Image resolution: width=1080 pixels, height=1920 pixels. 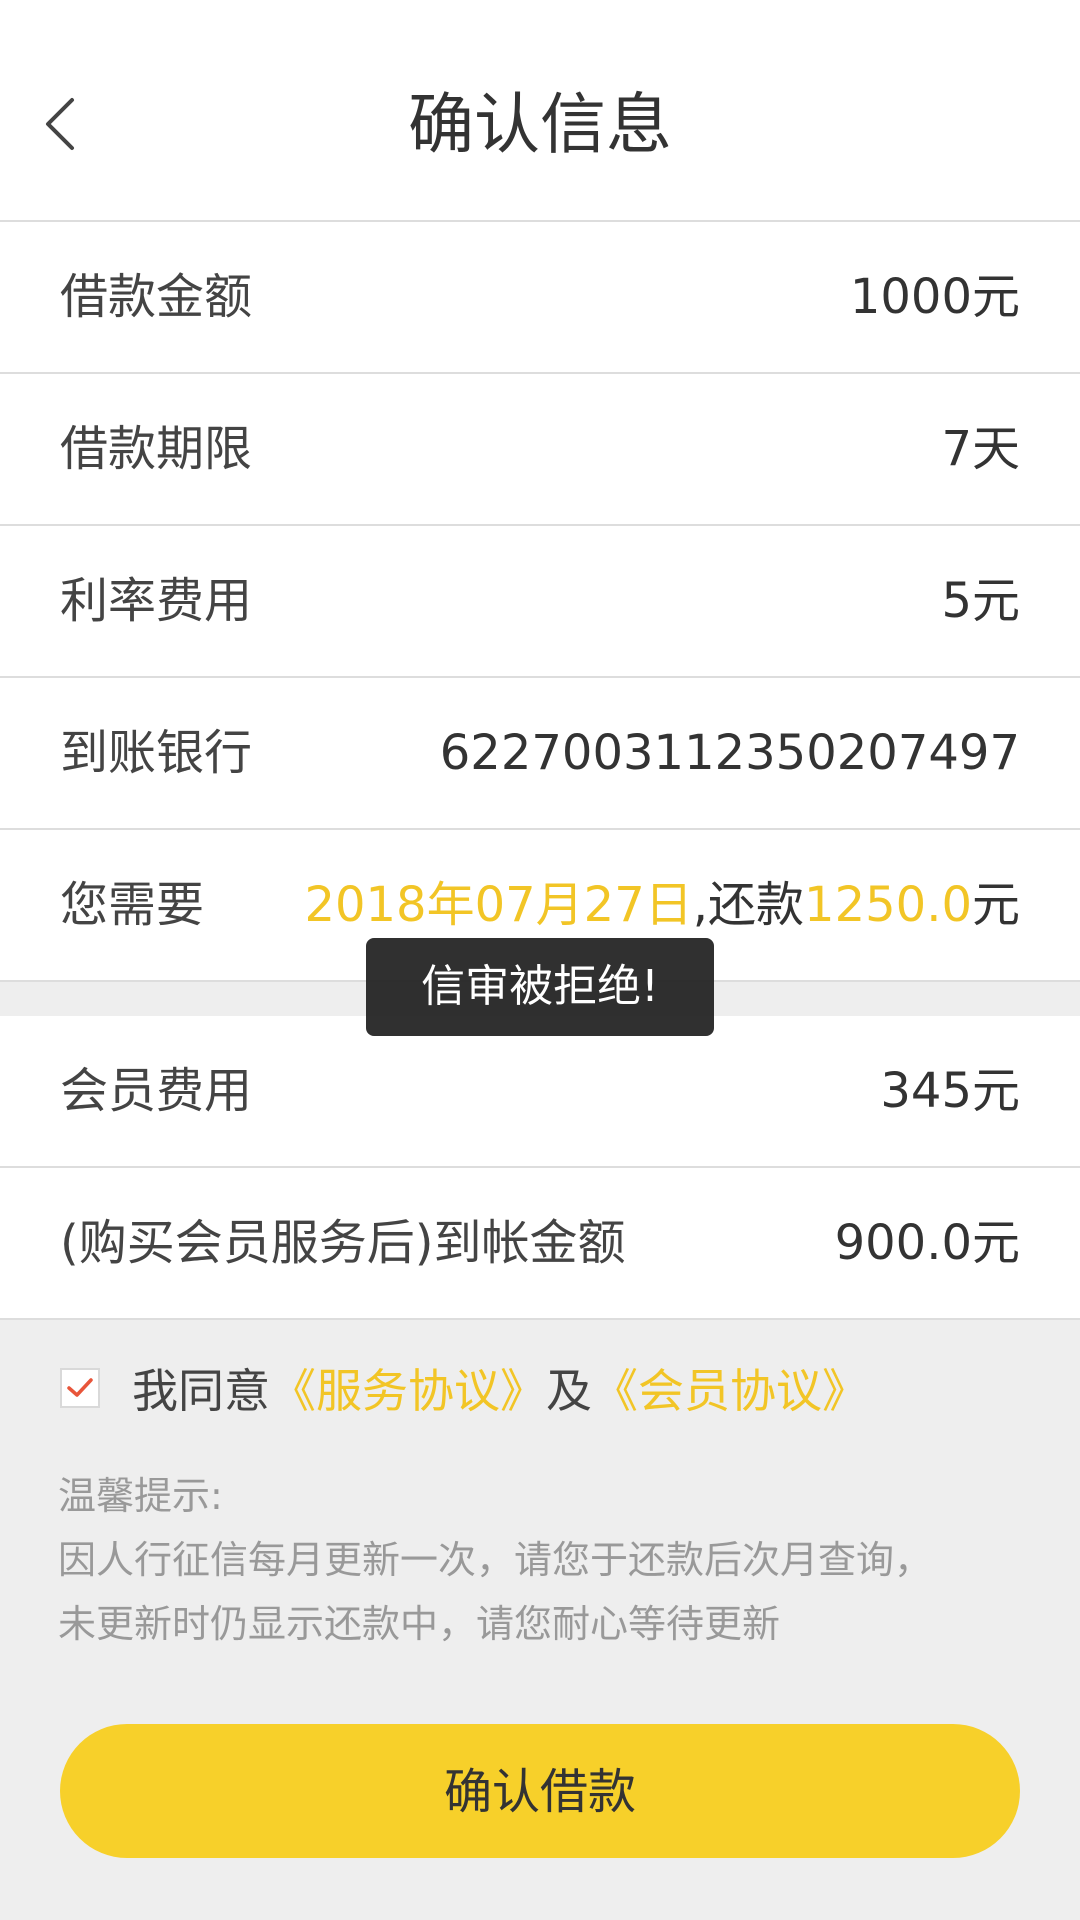 What do you see at coordinates (156, 601) in the screenshot?
I see `interest-fee-label: 利率费用` at bounding box center [156, 601].